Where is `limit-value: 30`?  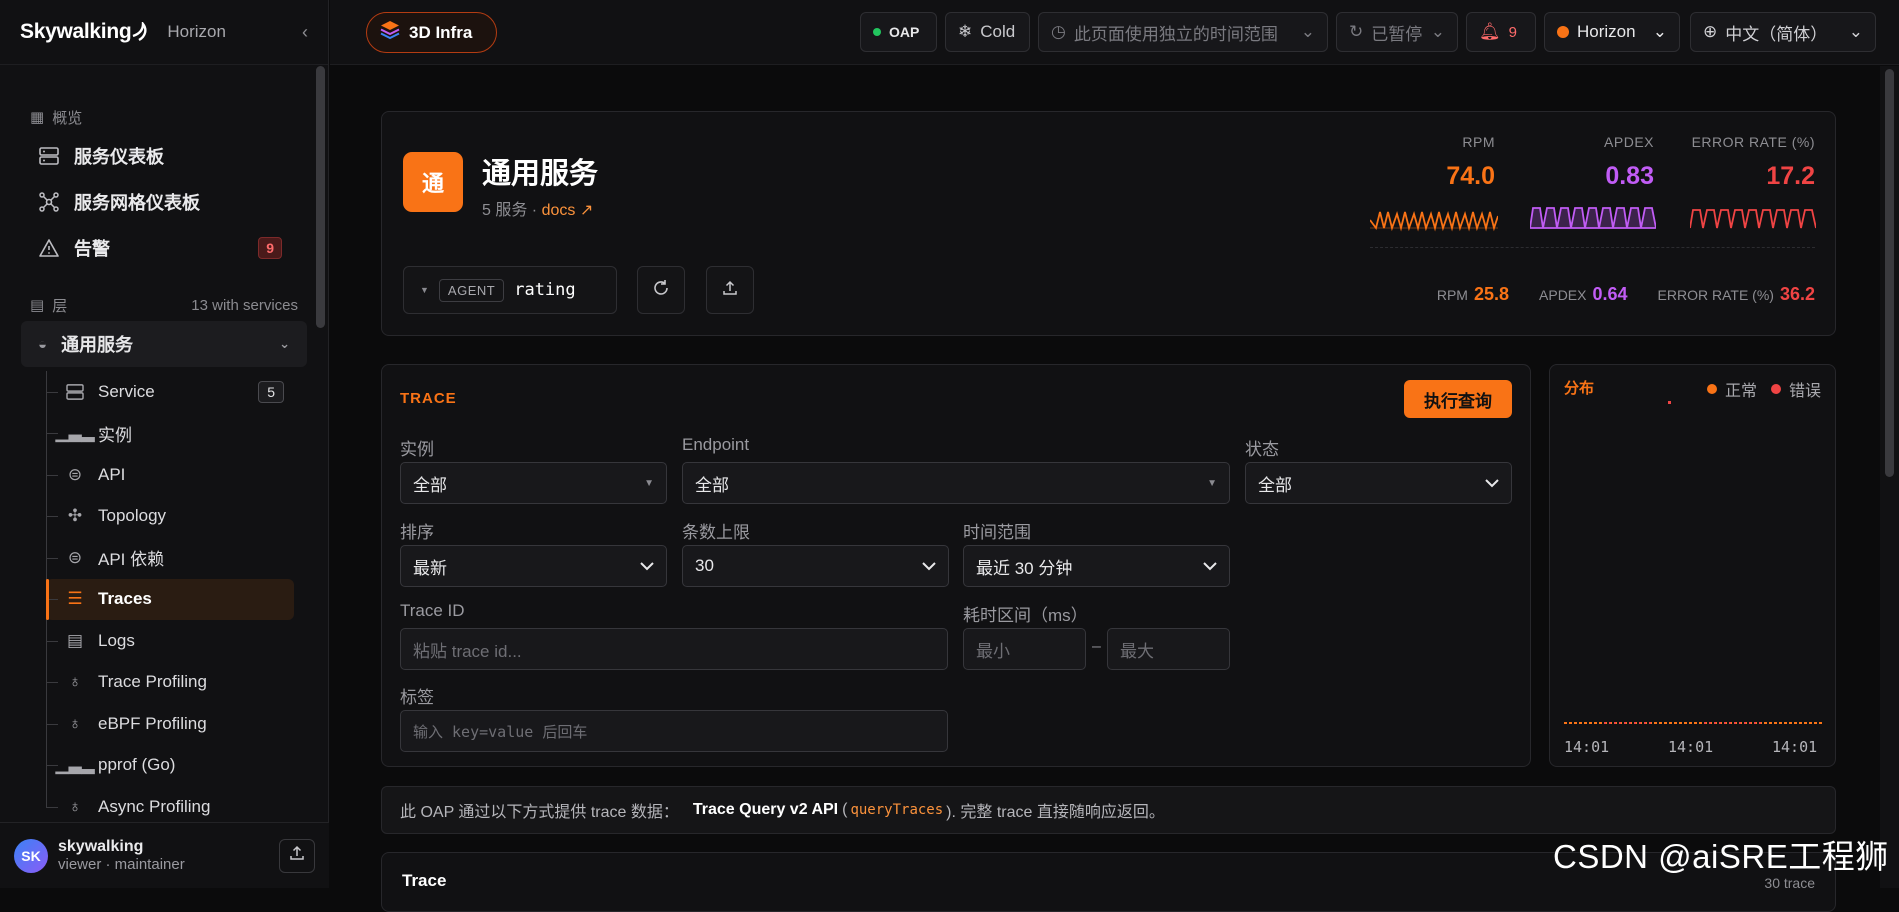 limit-value: 30 is located at coordinates (704, 565).